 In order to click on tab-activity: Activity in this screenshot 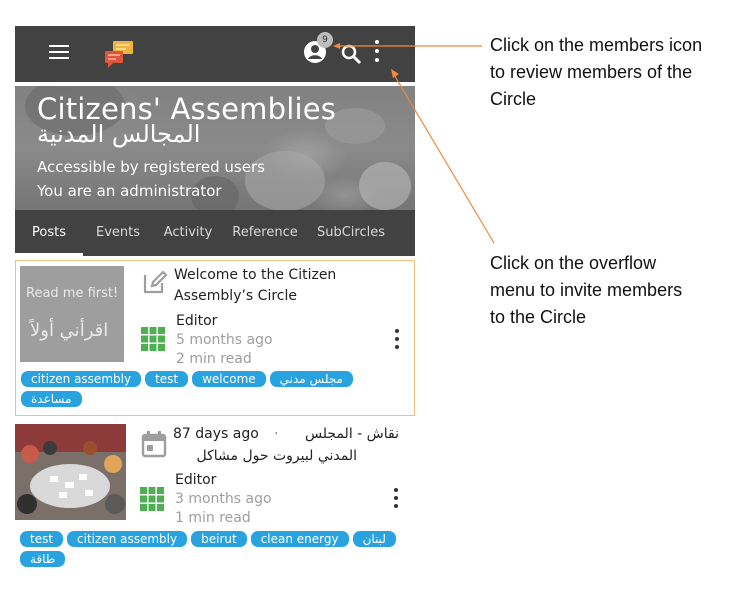, I will do `click(188, 233)`.